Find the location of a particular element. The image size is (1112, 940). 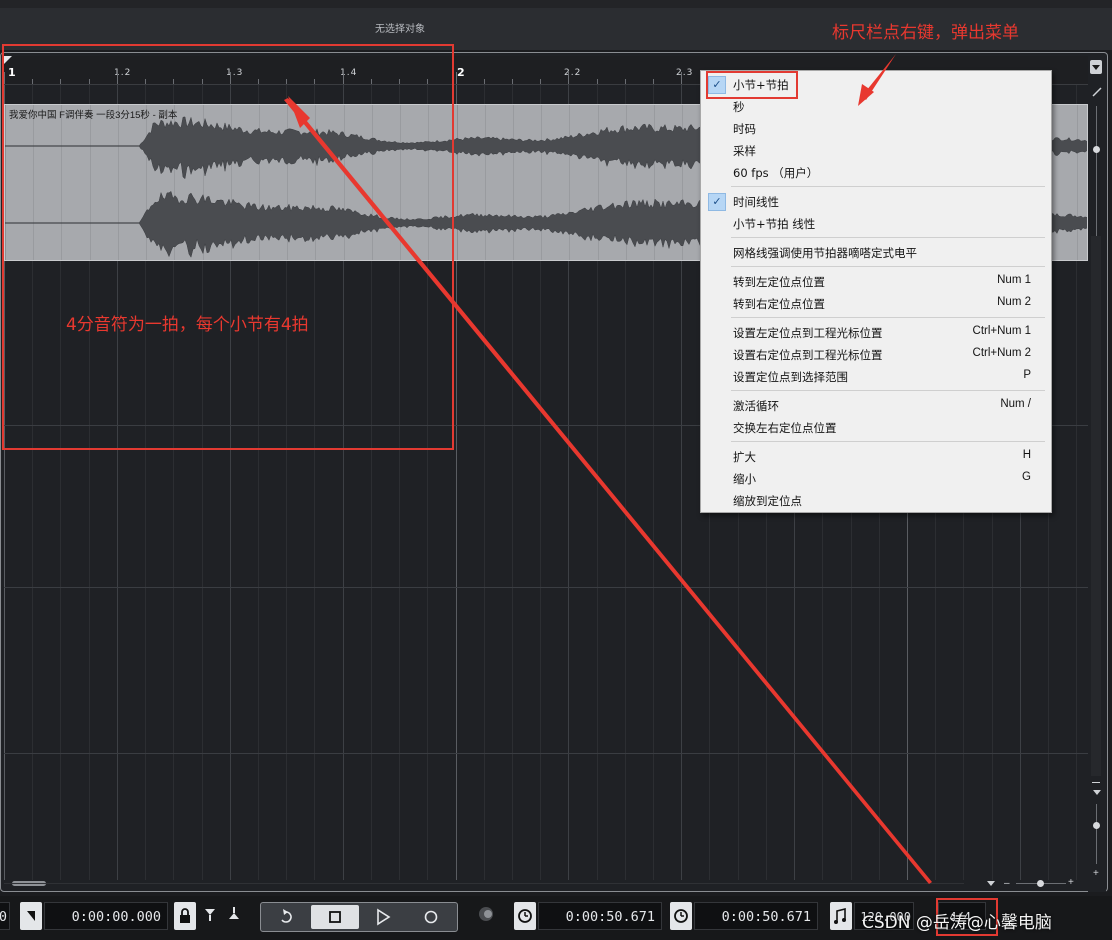

secondary-time-clock-icon is located at coordinates (681, 916).